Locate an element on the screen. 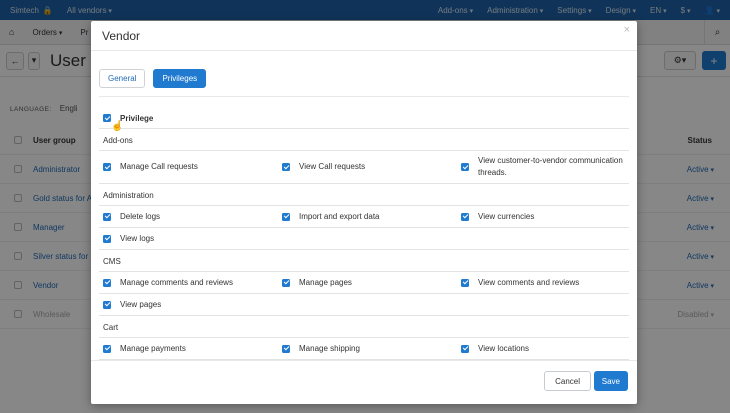 The width and height of the screenshot is (730, 413). privilege-row: View pages is located at coordinates (364, 305).